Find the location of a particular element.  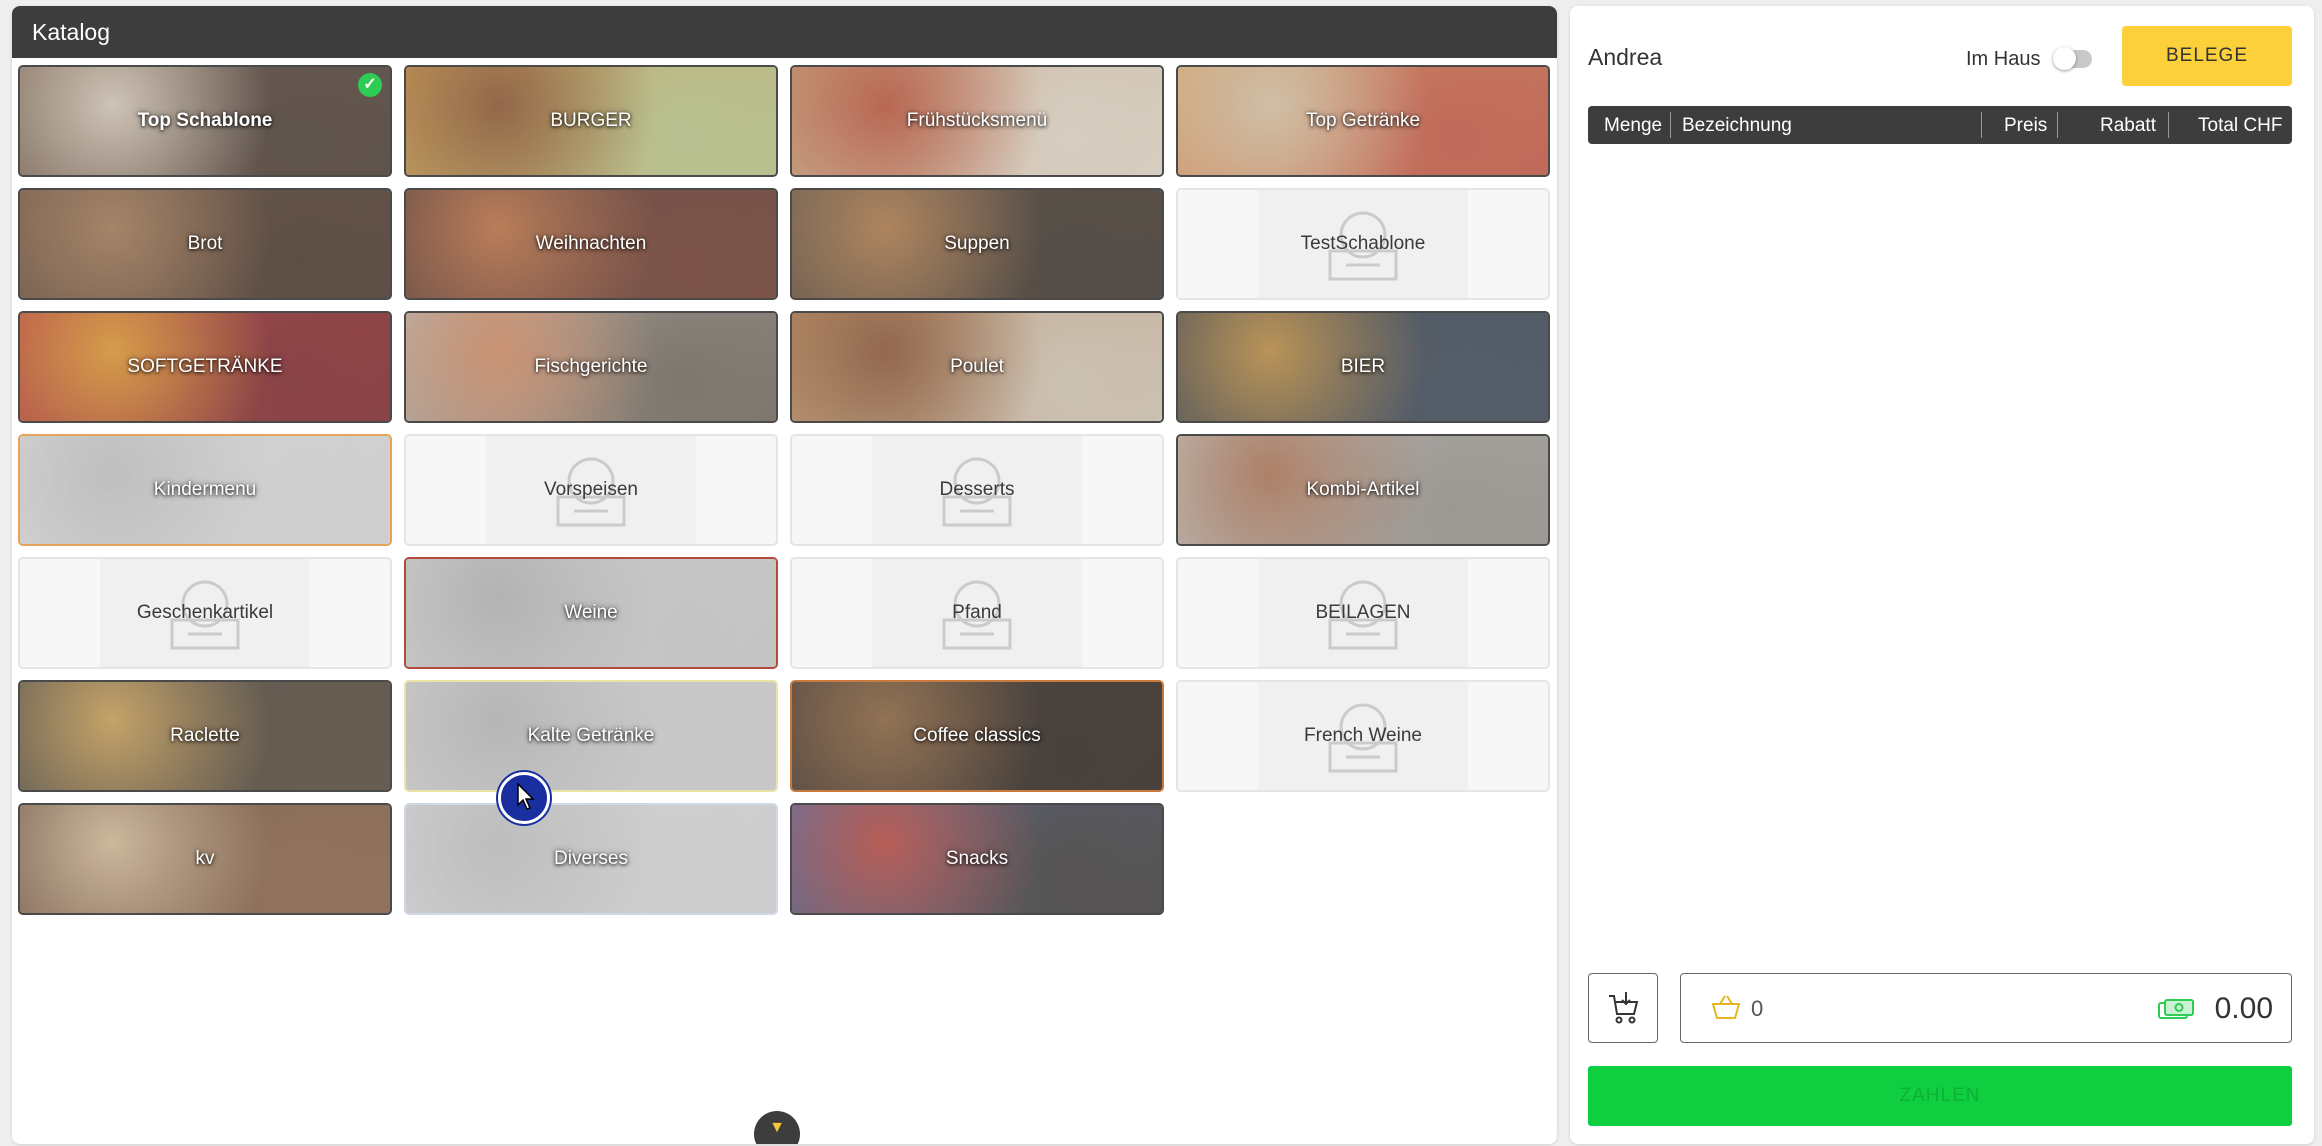

tile-label: Brot is located at coordinates (205, 243).